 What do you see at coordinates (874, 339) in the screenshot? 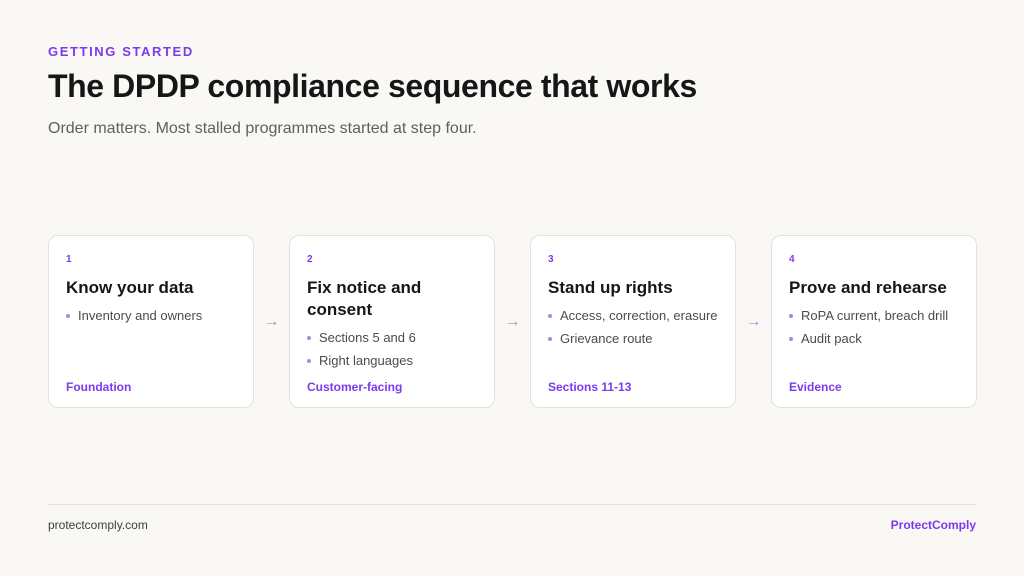
I see `list-item: Audit pack` at bounding box center [874, 339].